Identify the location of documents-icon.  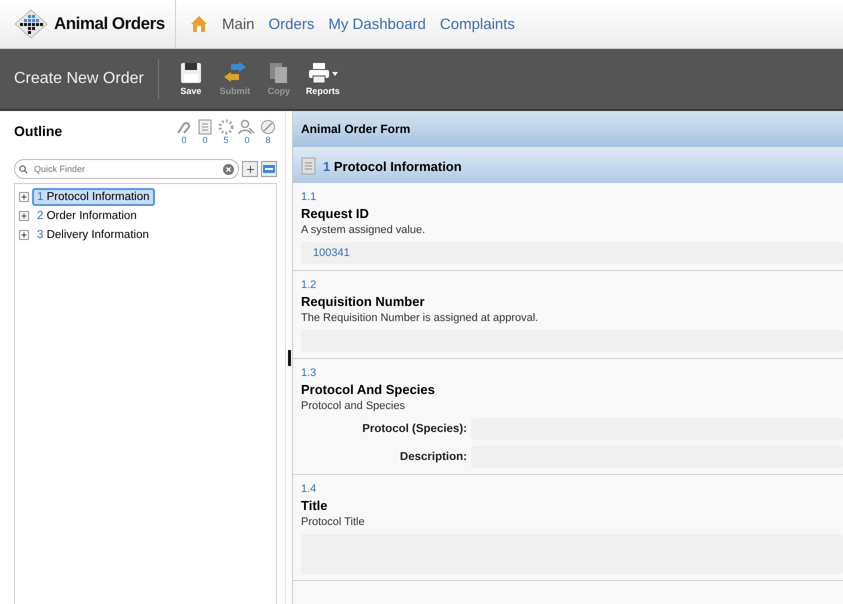
(278, 73).